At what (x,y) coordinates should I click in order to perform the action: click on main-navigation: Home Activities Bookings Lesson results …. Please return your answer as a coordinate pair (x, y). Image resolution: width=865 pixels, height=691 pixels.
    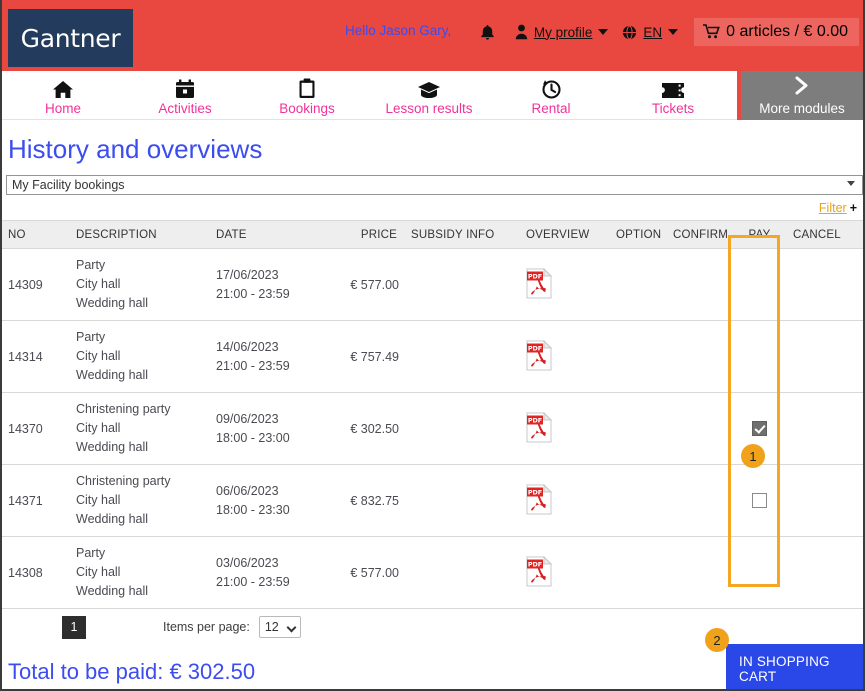
    Looking at the image, I should click on (432, 95).